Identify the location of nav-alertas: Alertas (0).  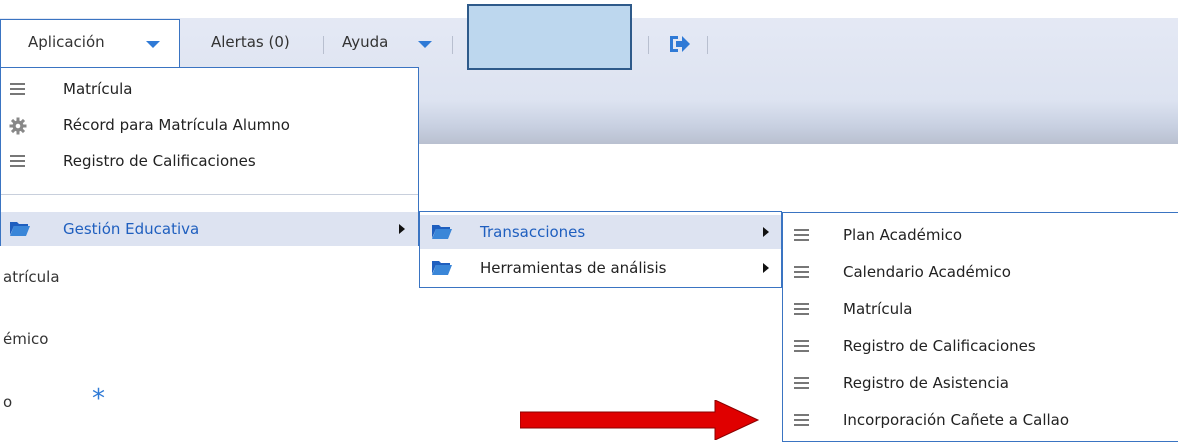
(250, 42).